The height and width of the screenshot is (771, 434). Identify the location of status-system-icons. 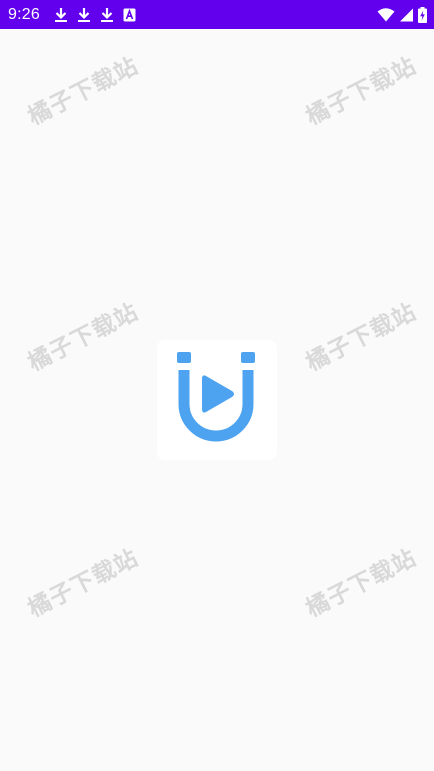
(402, 14).